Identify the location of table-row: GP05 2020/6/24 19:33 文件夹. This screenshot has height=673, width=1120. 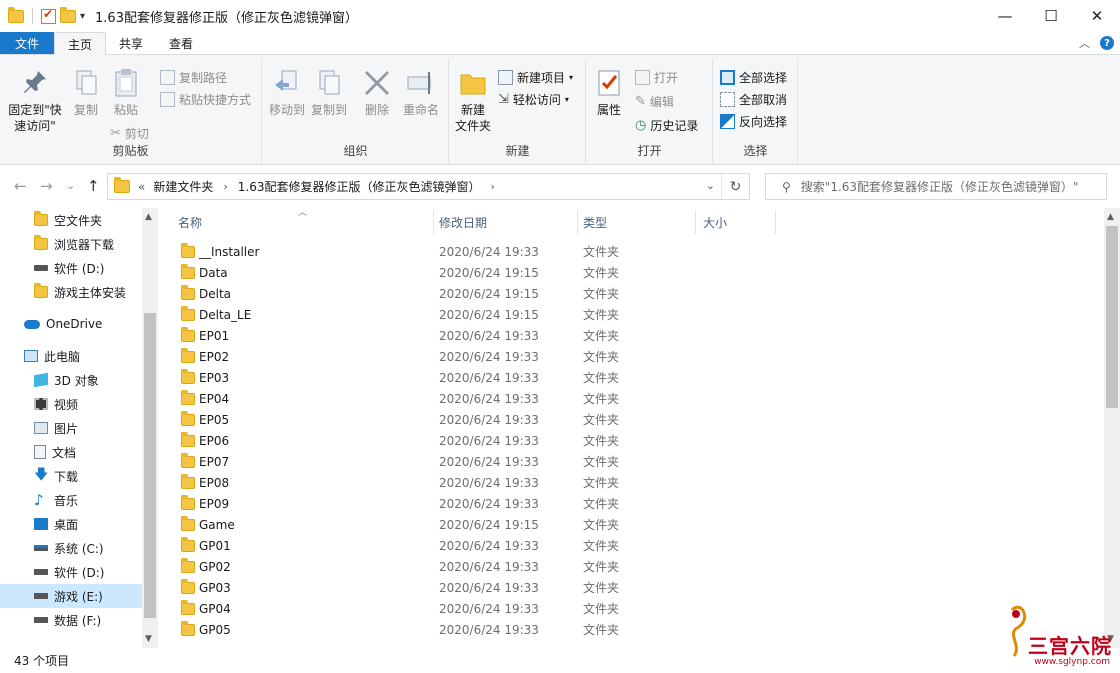
(433, 629).